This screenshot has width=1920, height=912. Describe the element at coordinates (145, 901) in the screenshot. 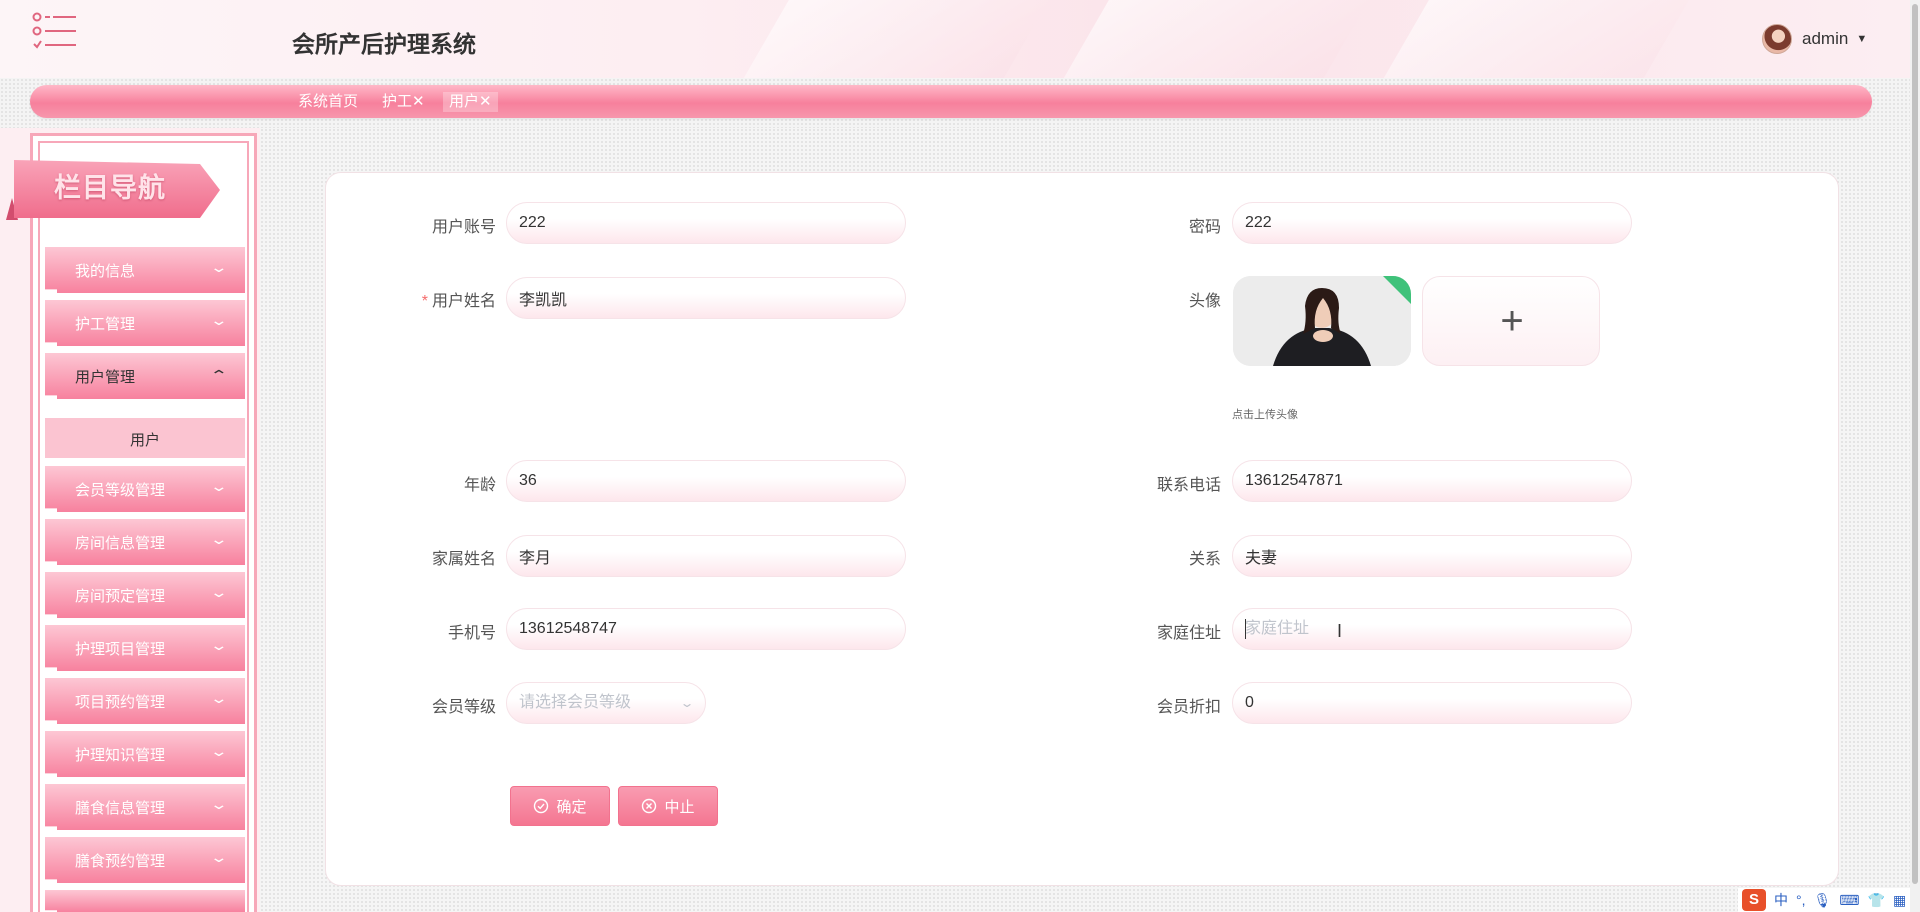

I see `sidebar-item-more` at that location.